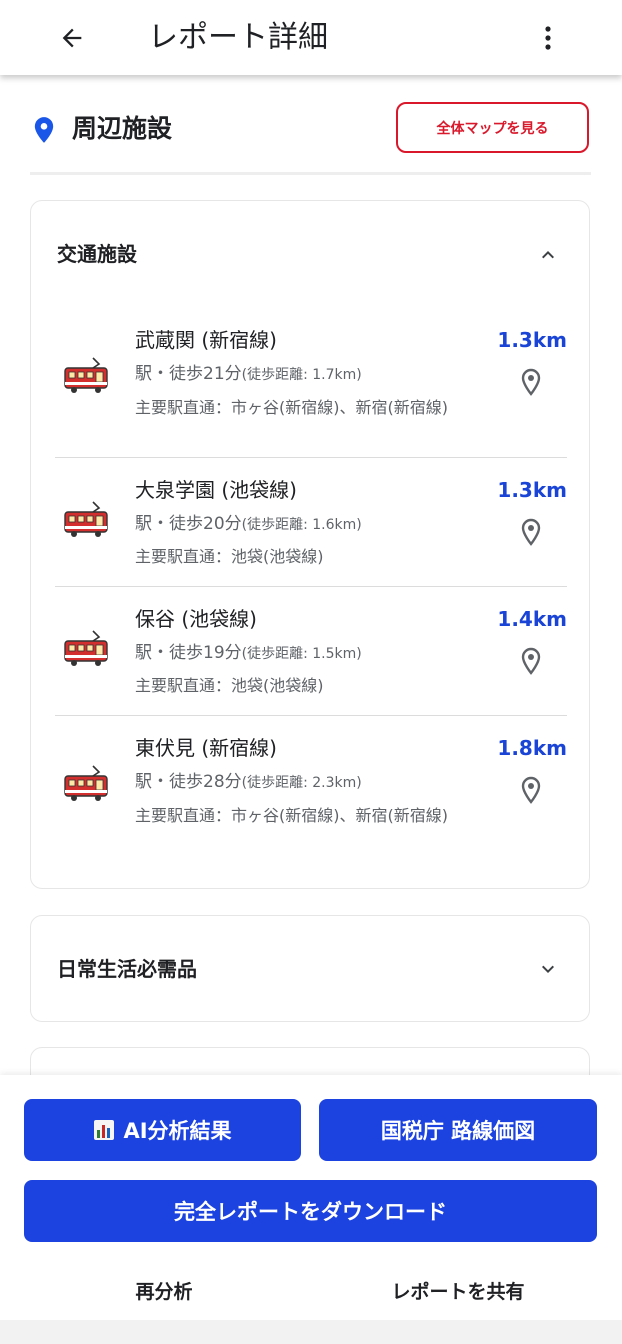 The height and width of the screenshot is (1344, 622). Describe the element at coordinates (311, 130) in the screenshot. I see `section-header: 周辺施設 全体マップを見る` at that location.